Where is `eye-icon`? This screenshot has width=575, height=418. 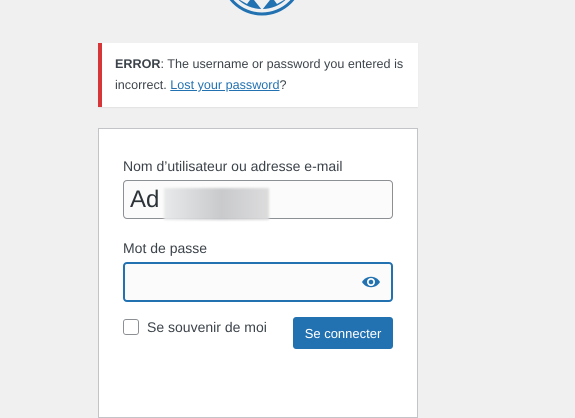
eye-icon is located at coordinates (371, 282).